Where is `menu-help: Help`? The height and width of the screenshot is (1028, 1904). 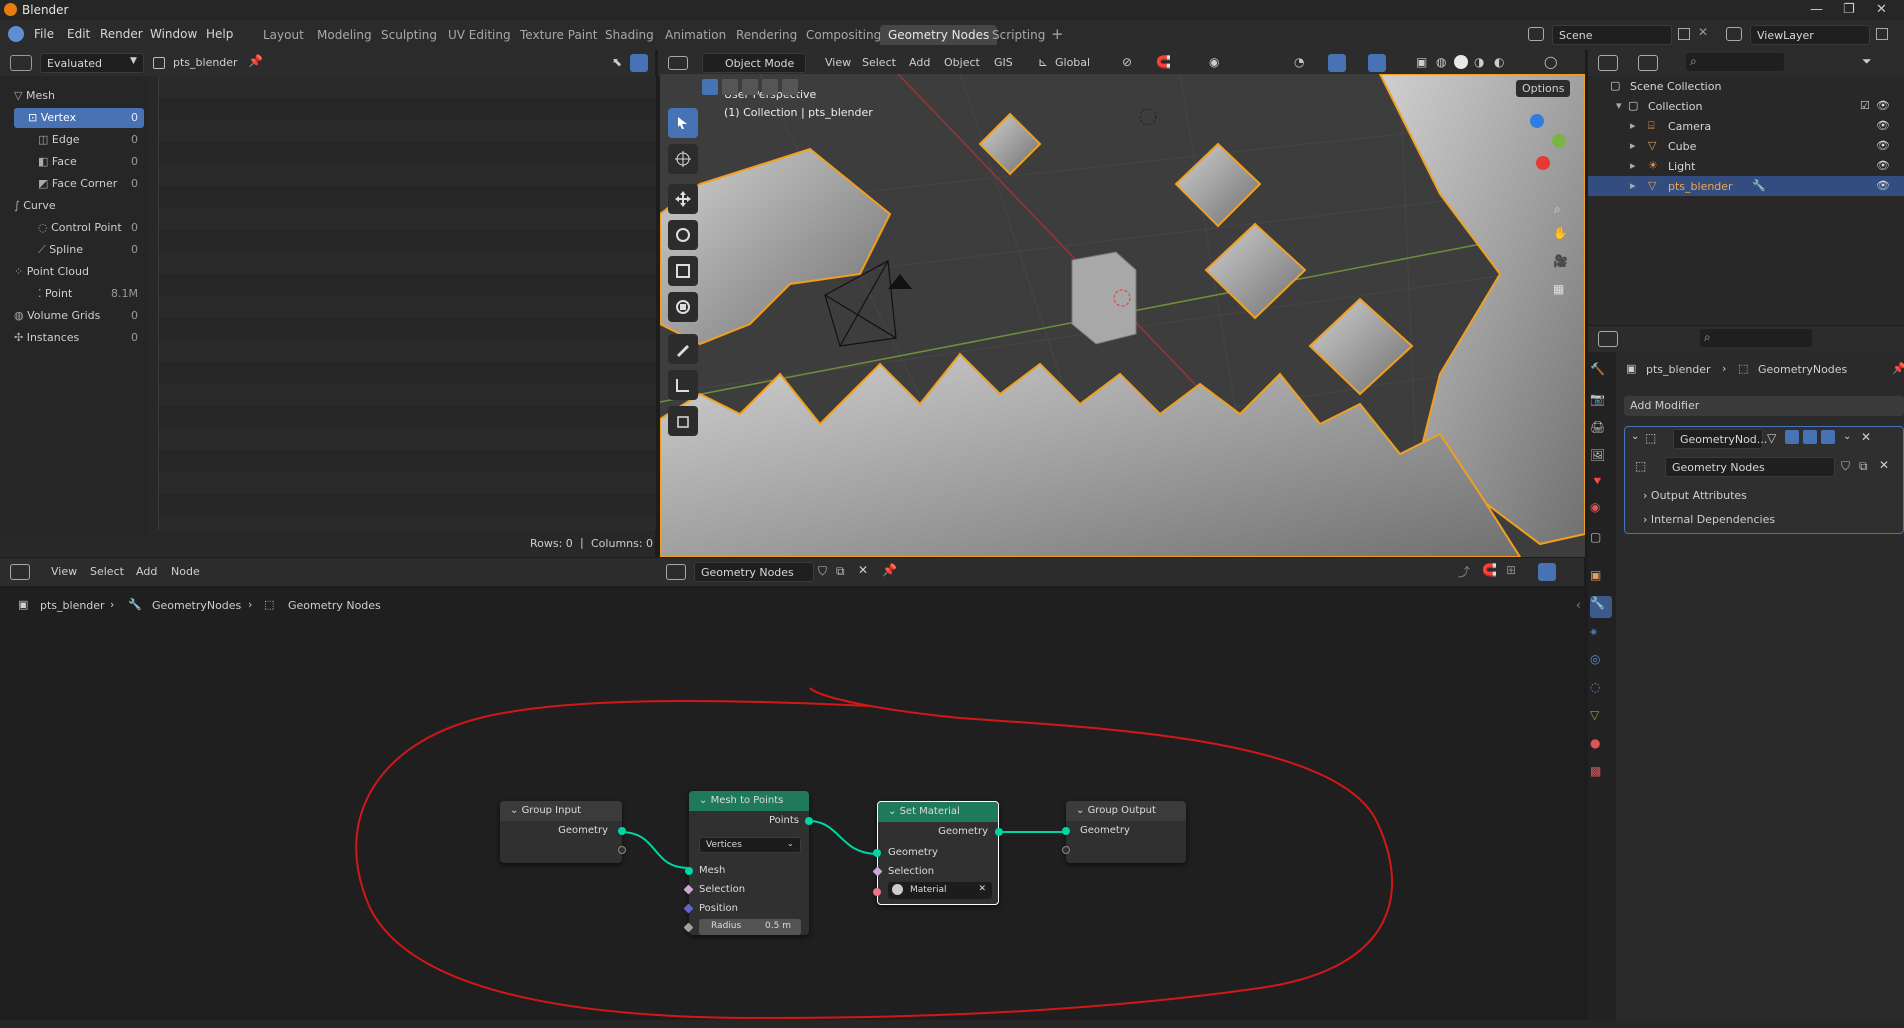
menu-help: Help is located at coordinates (219, 34).